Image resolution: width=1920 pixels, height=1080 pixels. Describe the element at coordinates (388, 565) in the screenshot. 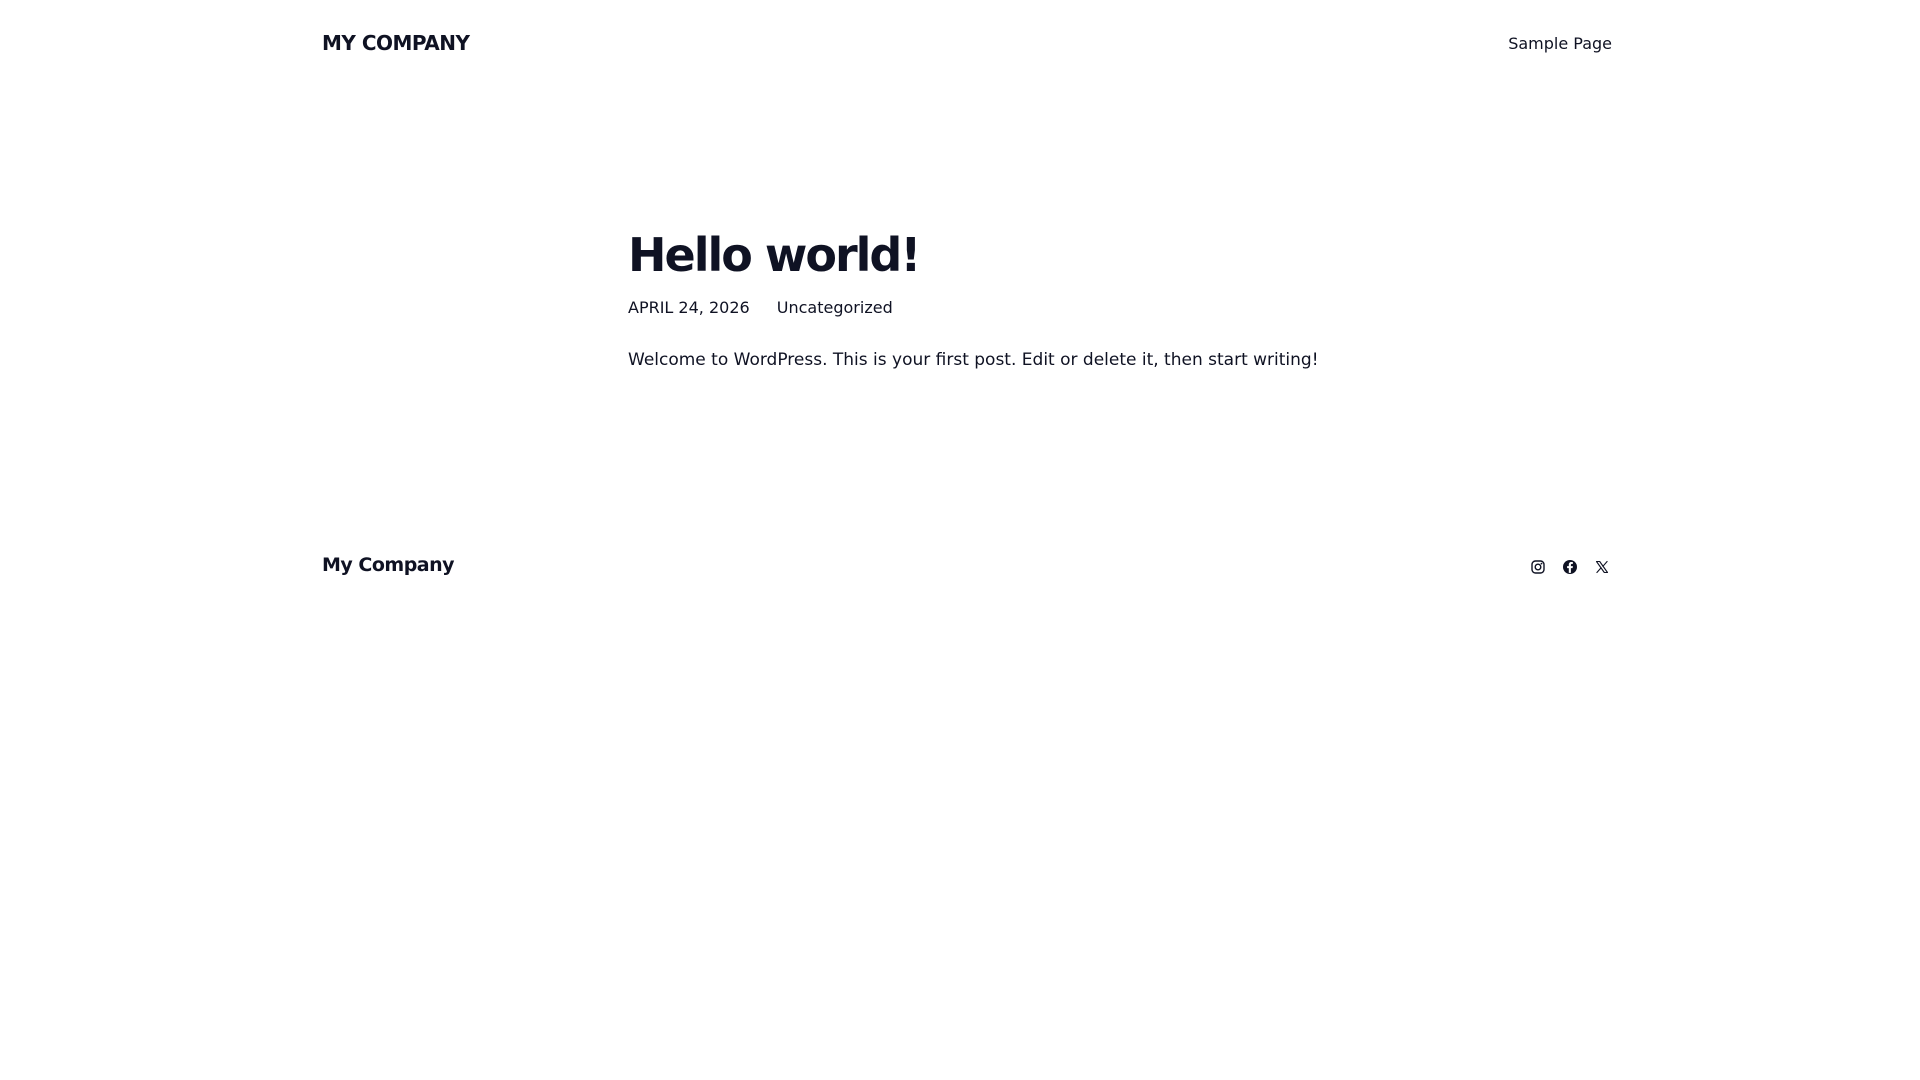

I see `footer-site-title-link: My Company` at that location.